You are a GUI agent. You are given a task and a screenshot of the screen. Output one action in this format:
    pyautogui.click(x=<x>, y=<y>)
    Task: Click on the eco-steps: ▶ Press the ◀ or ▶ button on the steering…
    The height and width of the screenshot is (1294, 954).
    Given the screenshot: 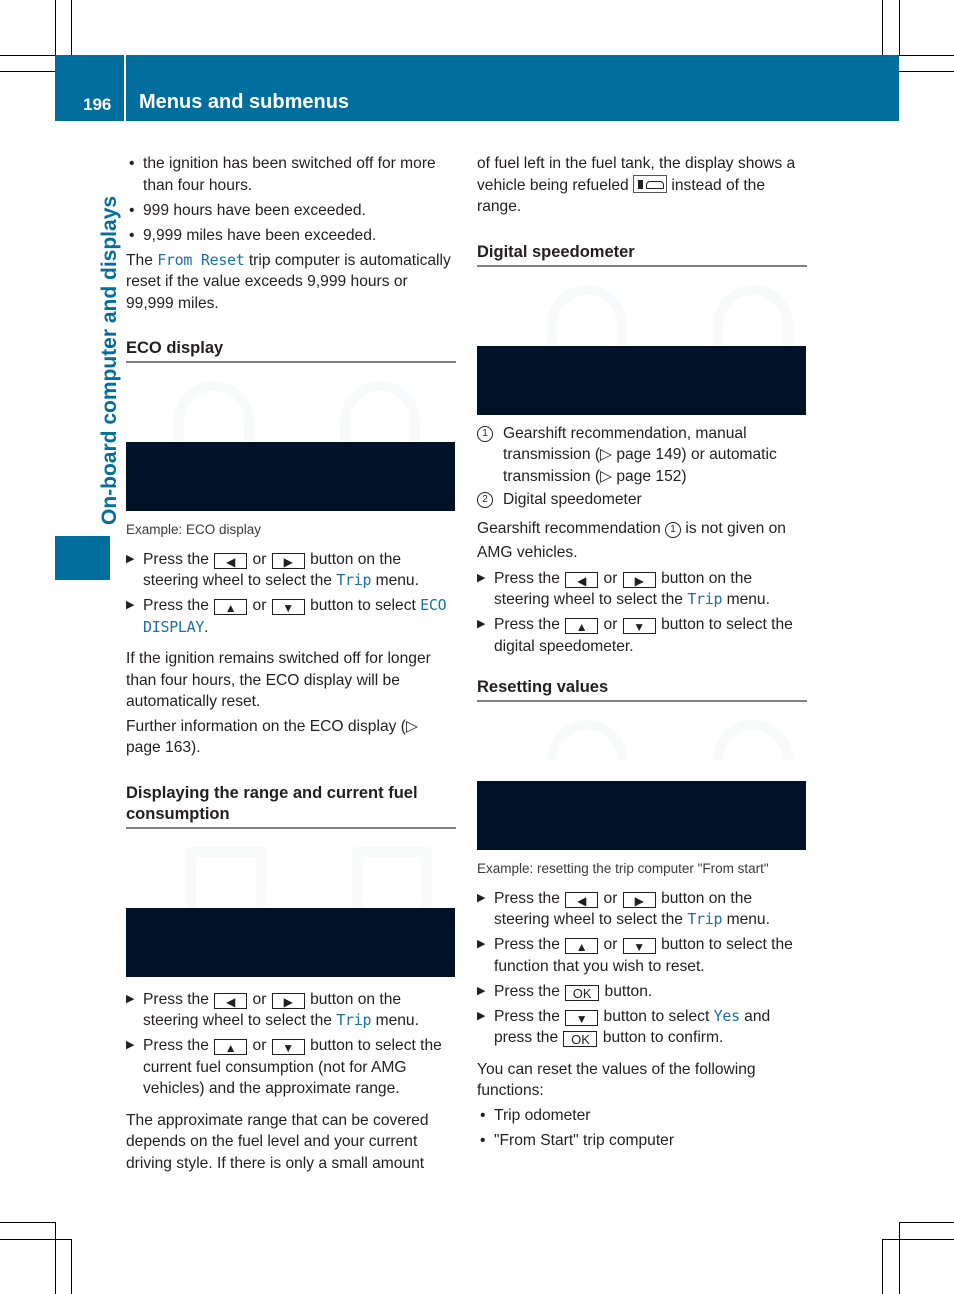 What is the action you would take?
    pyautogui.click(x=291, y=594)
    